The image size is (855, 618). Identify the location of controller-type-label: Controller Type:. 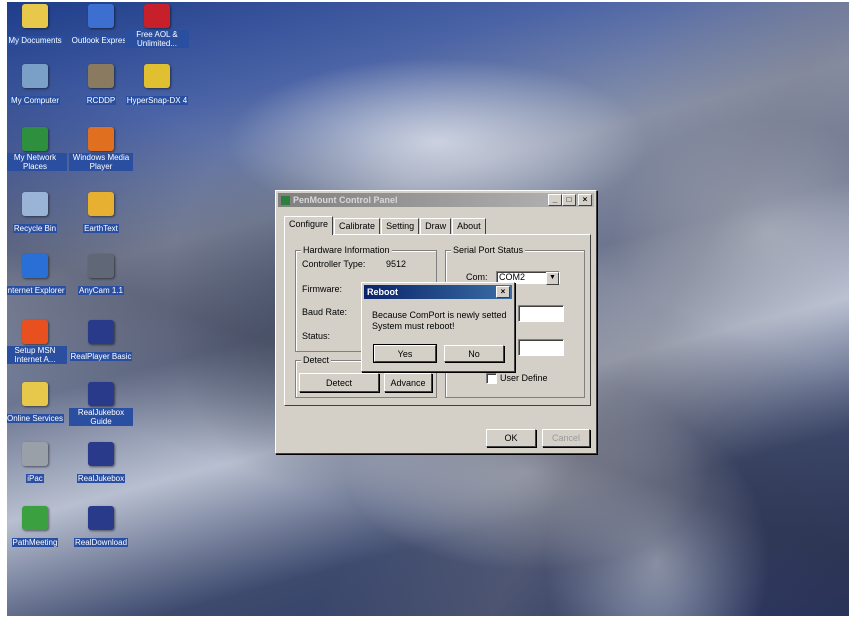
(334, 264).